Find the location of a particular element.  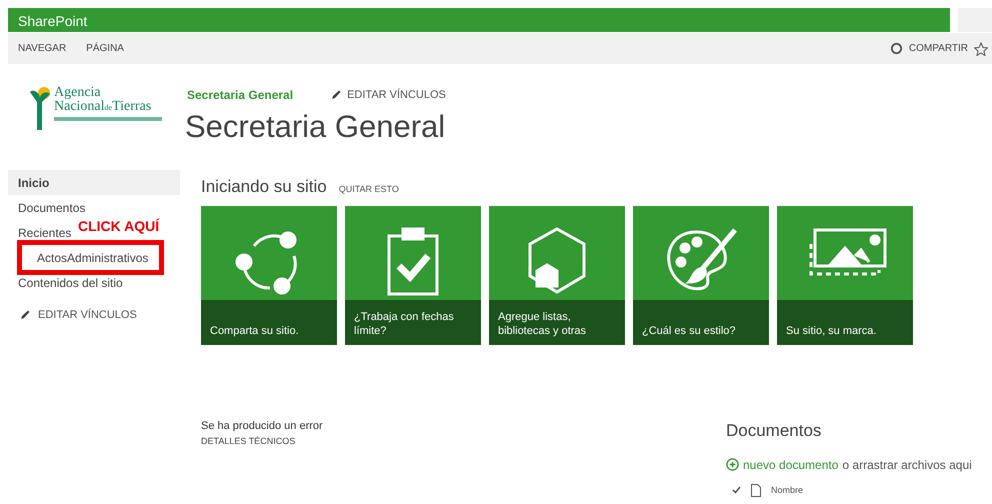

column-header: Nombre is located at coordinates (787, 490).